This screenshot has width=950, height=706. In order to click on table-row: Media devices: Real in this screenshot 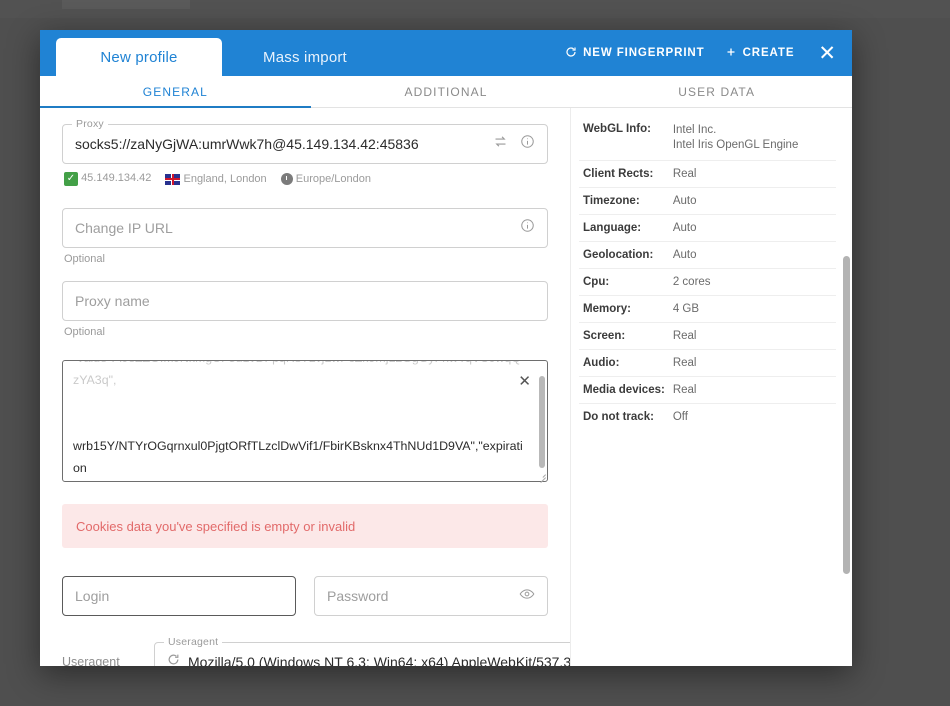, I will do `click(707, 390)`.